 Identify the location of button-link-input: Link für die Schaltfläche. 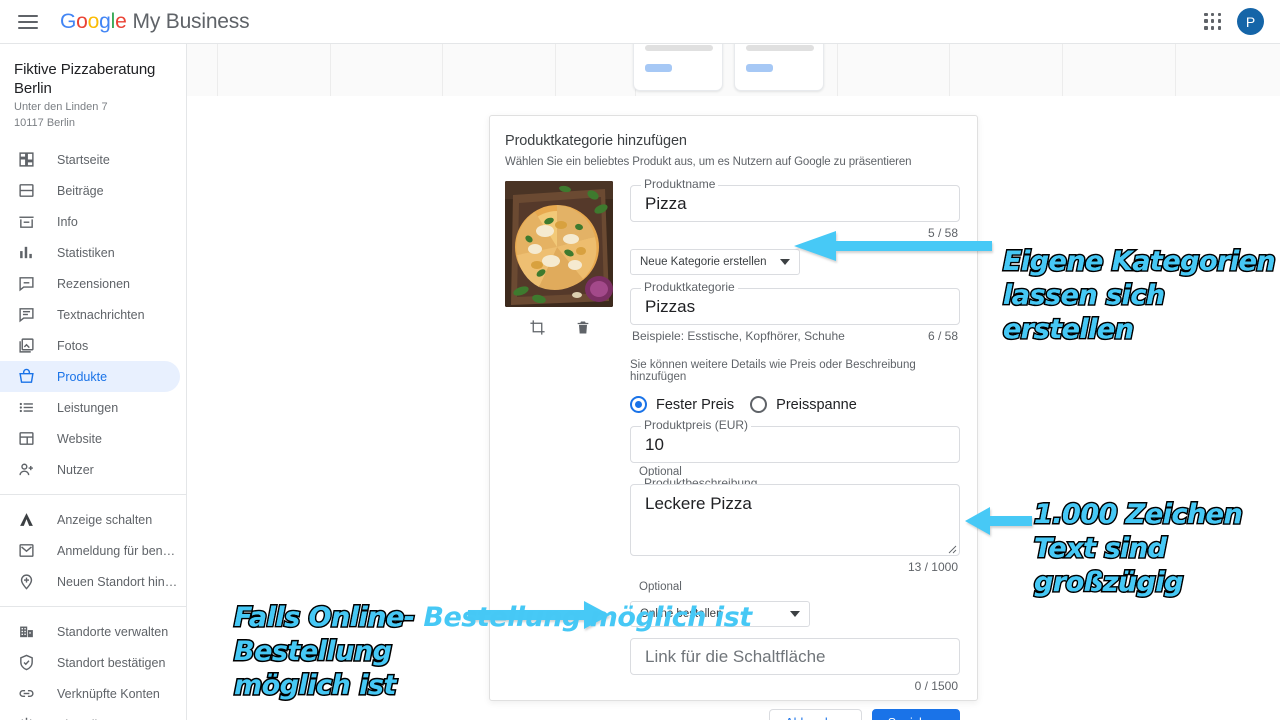
(795, 656).